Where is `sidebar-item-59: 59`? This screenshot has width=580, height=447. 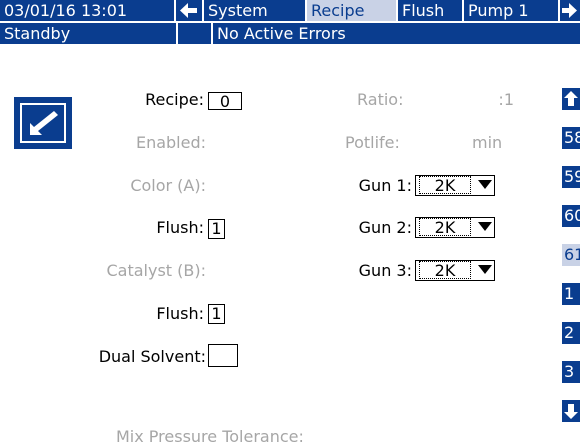 sidebar-item-59: 59 is located at coordinates (571, 177).